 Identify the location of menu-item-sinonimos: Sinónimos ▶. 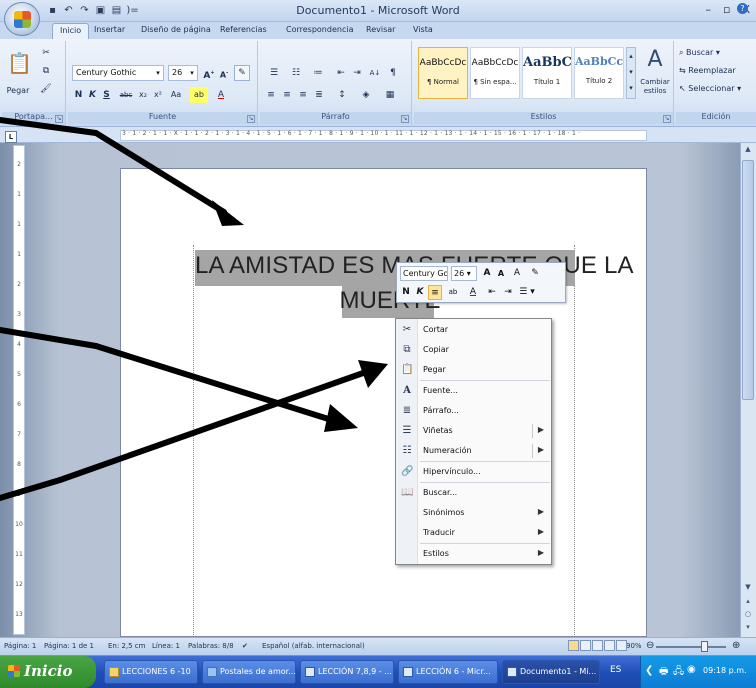
(473, 513).